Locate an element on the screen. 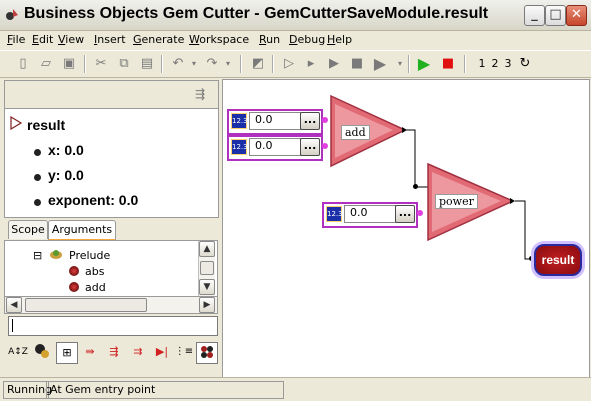 This screenshot has width=591, height=401. undo-icon: ↶ is located at coordinates (178, 64).